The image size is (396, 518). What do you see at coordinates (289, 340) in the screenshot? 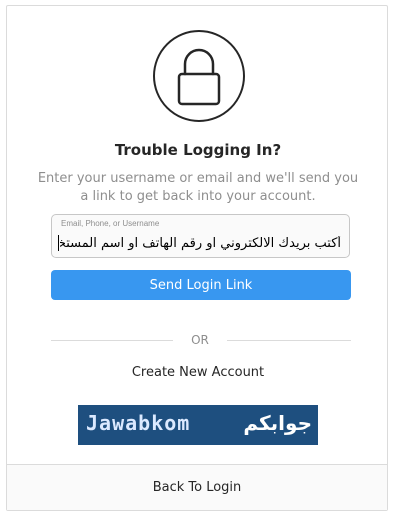
I see `divider-line-right` at bounding box center [289, 340].